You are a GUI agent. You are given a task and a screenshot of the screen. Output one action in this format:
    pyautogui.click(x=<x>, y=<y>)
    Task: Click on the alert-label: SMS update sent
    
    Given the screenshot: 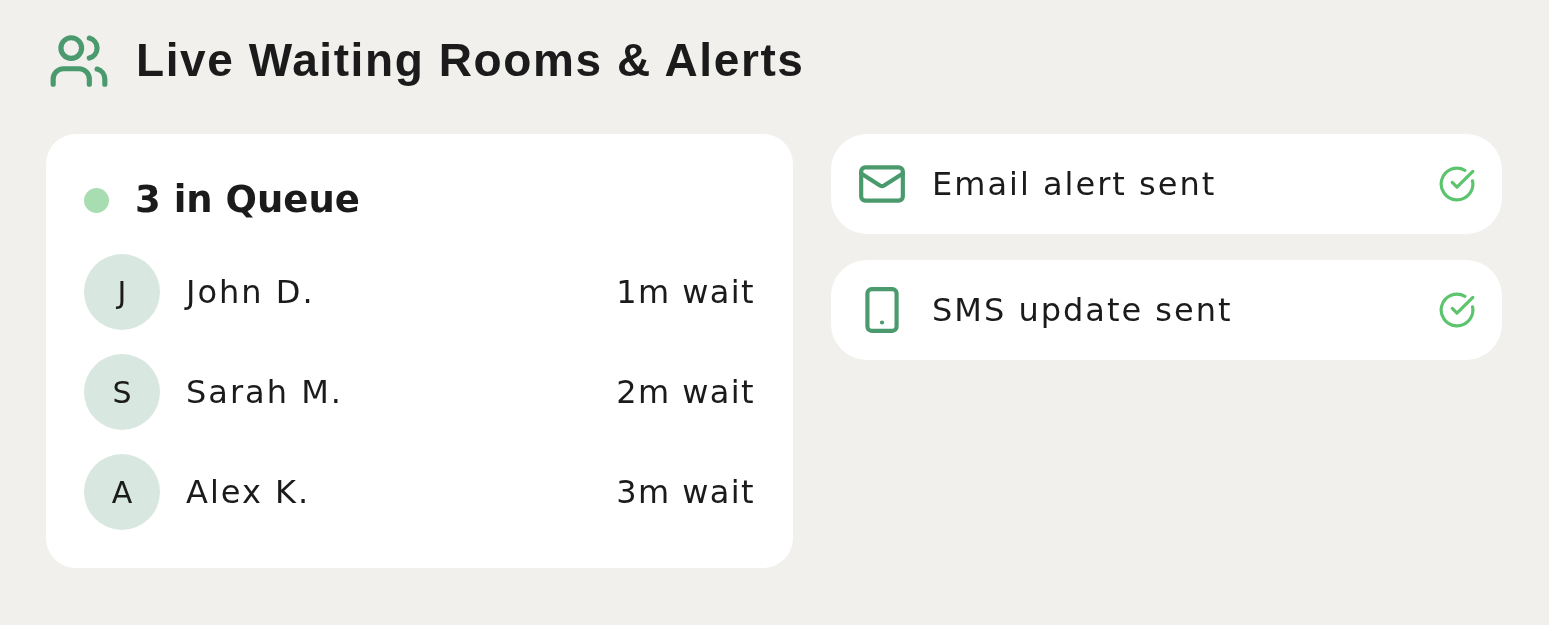 What is the action you would take?
    pyautogui.click(x=1082, y=310)
    